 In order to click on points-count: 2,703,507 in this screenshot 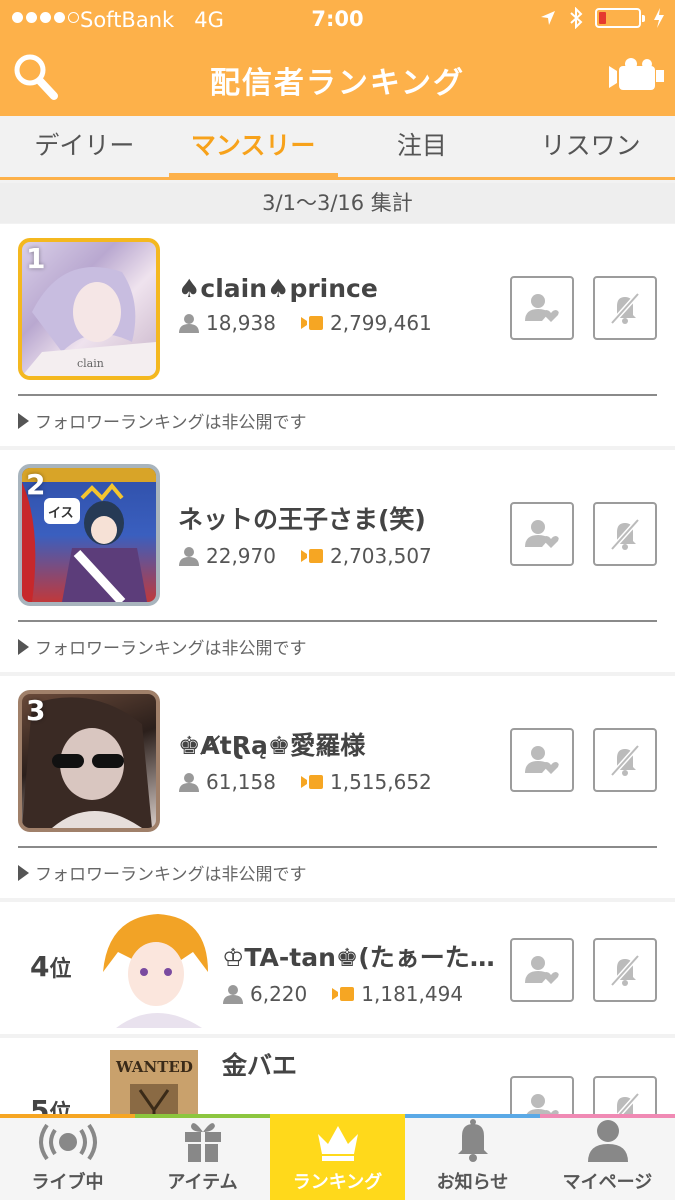, I will do `click(380, 556)`.